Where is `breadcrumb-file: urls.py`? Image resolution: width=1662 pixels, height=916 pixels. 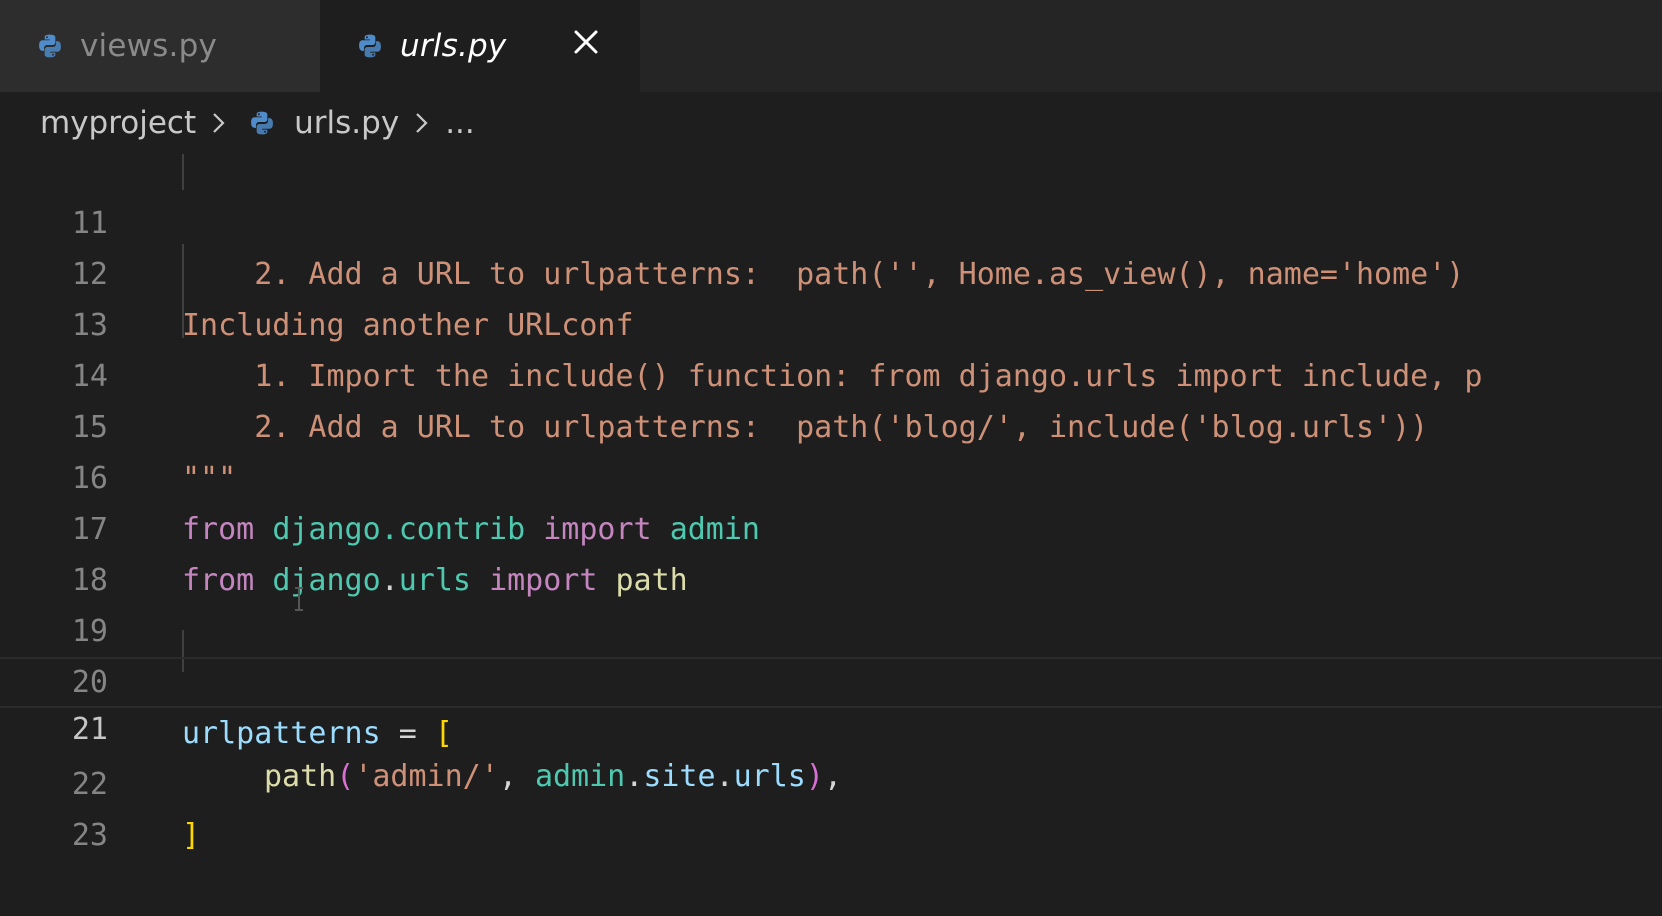 breadcrumb-file: urls.py is located at coordinates (346, 123).